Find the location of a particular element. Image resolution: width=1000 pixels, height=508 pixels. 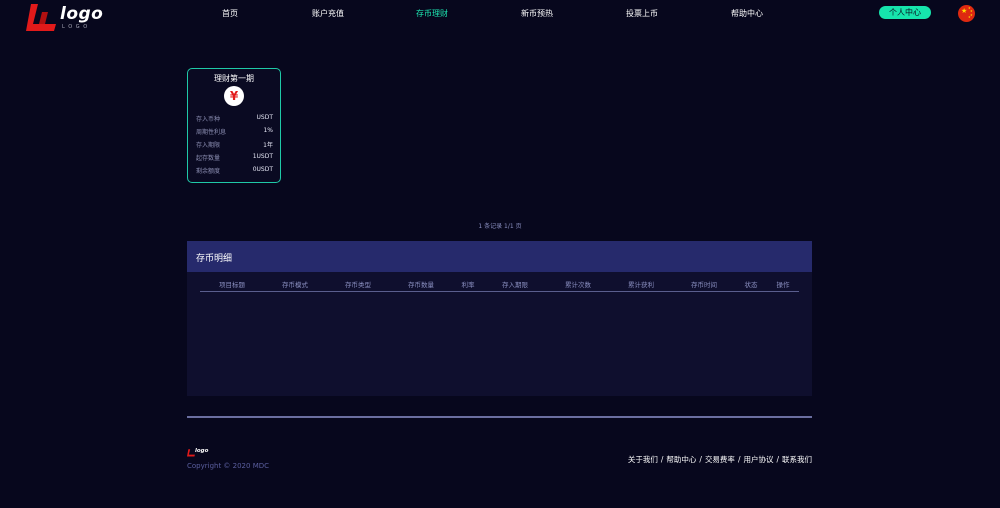

column-header-status: 状态 is located at coordinates (751, 285).